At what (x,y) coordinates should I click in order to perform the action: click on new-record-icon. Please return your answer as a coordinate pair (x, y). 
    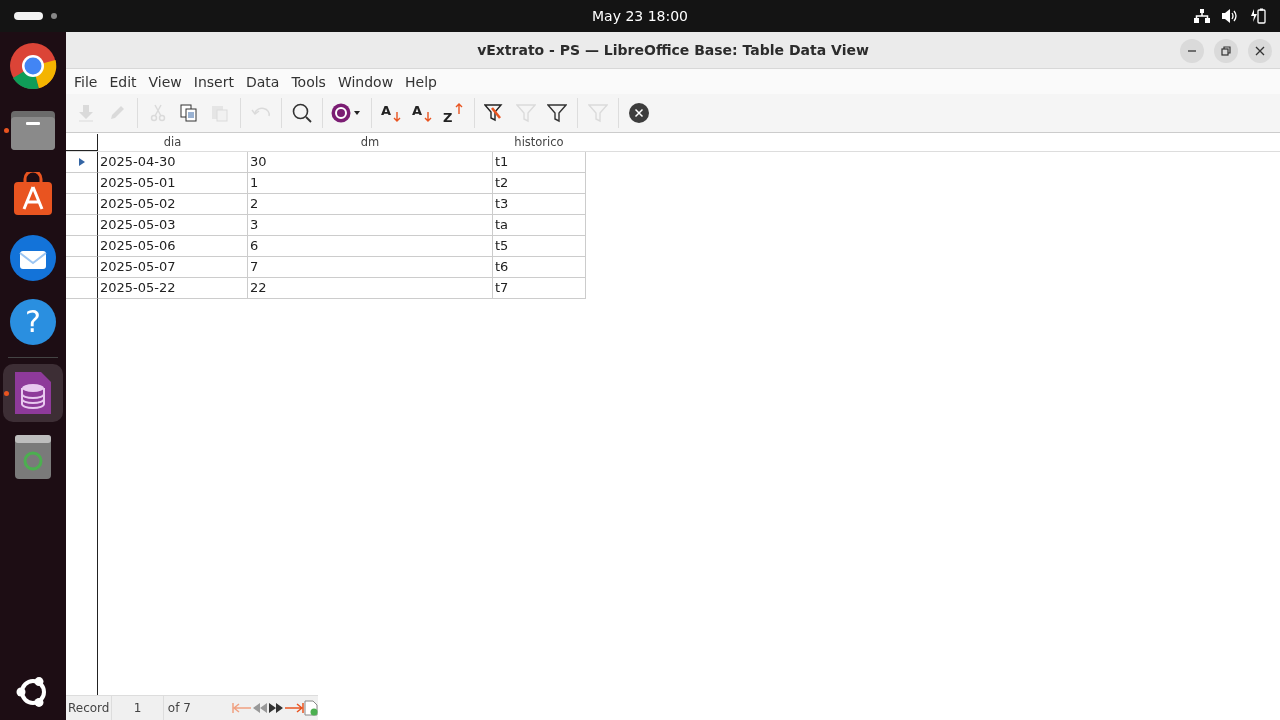
    Looking at the image, I should click on (311, 708).